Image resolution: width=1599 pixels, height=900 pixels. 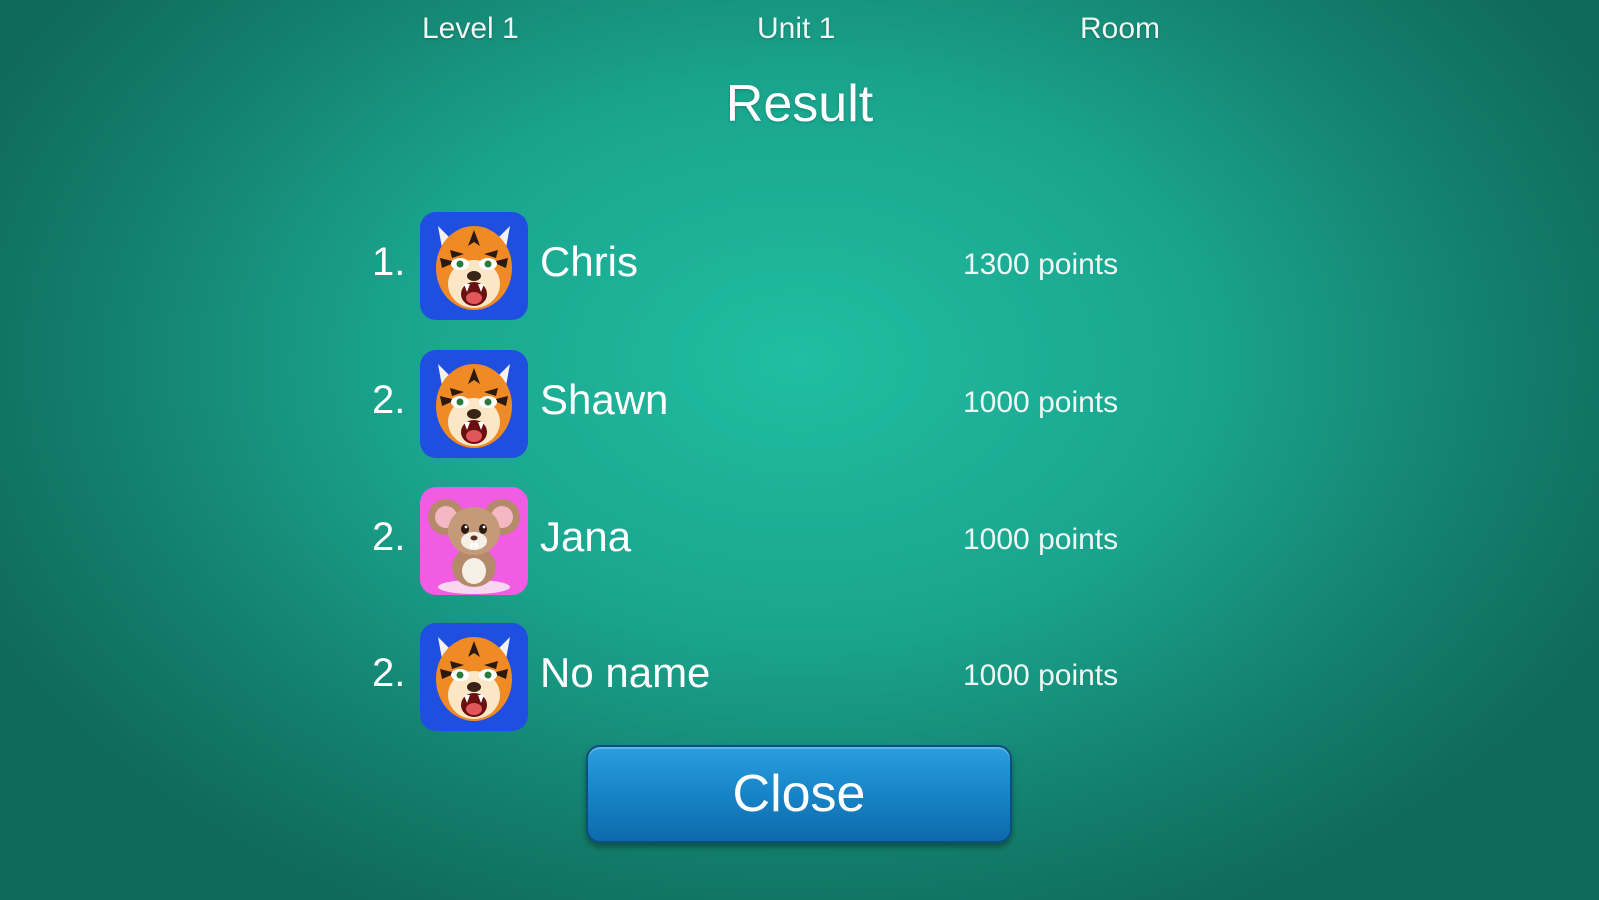 What do you see at coordinates (474, 541) in the screenshot?
I see `mouse-icon` at bounding box center [474, 541].